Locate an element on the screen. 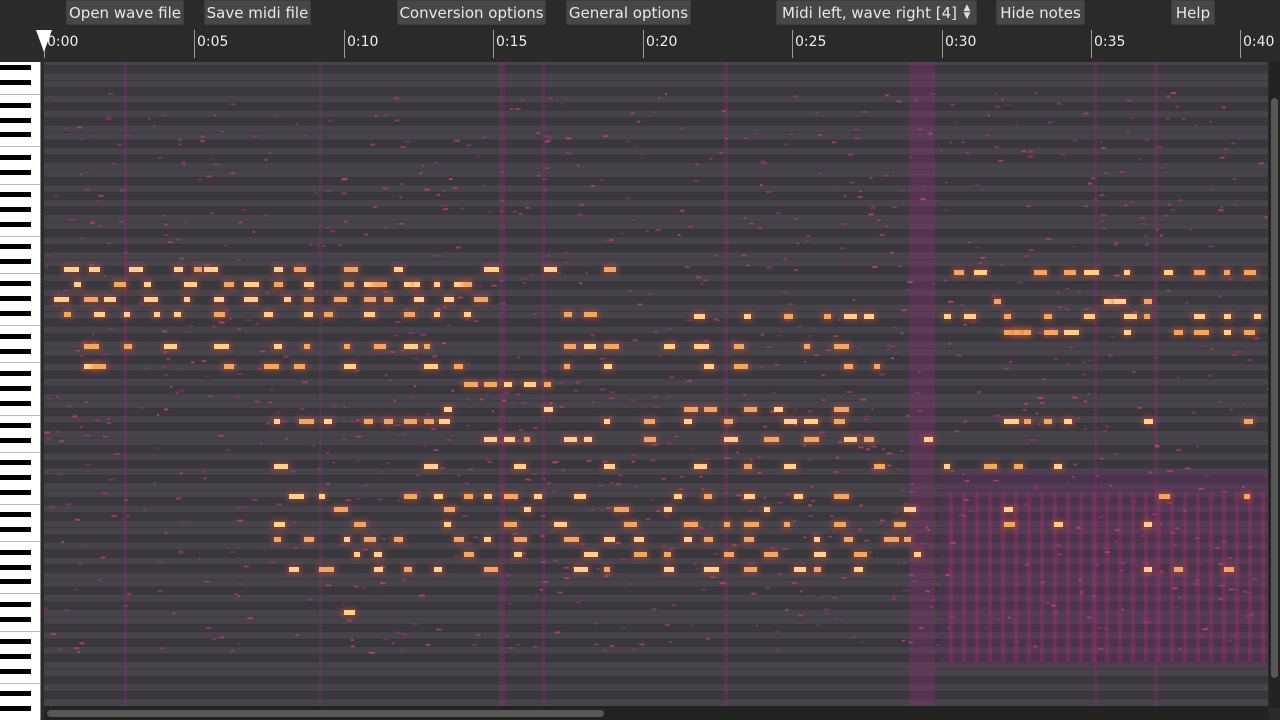 This screenshot has width=1280, height=720. spectrogram-glow-band is located at coordinates (1081, 577).